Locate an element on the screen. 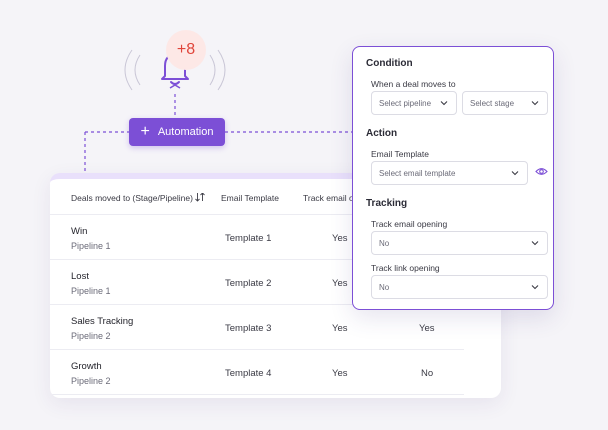 Image resolution: width=608 pixels, height=430 pixels. automation-button: + Automation is located at coordinates (177, 132).